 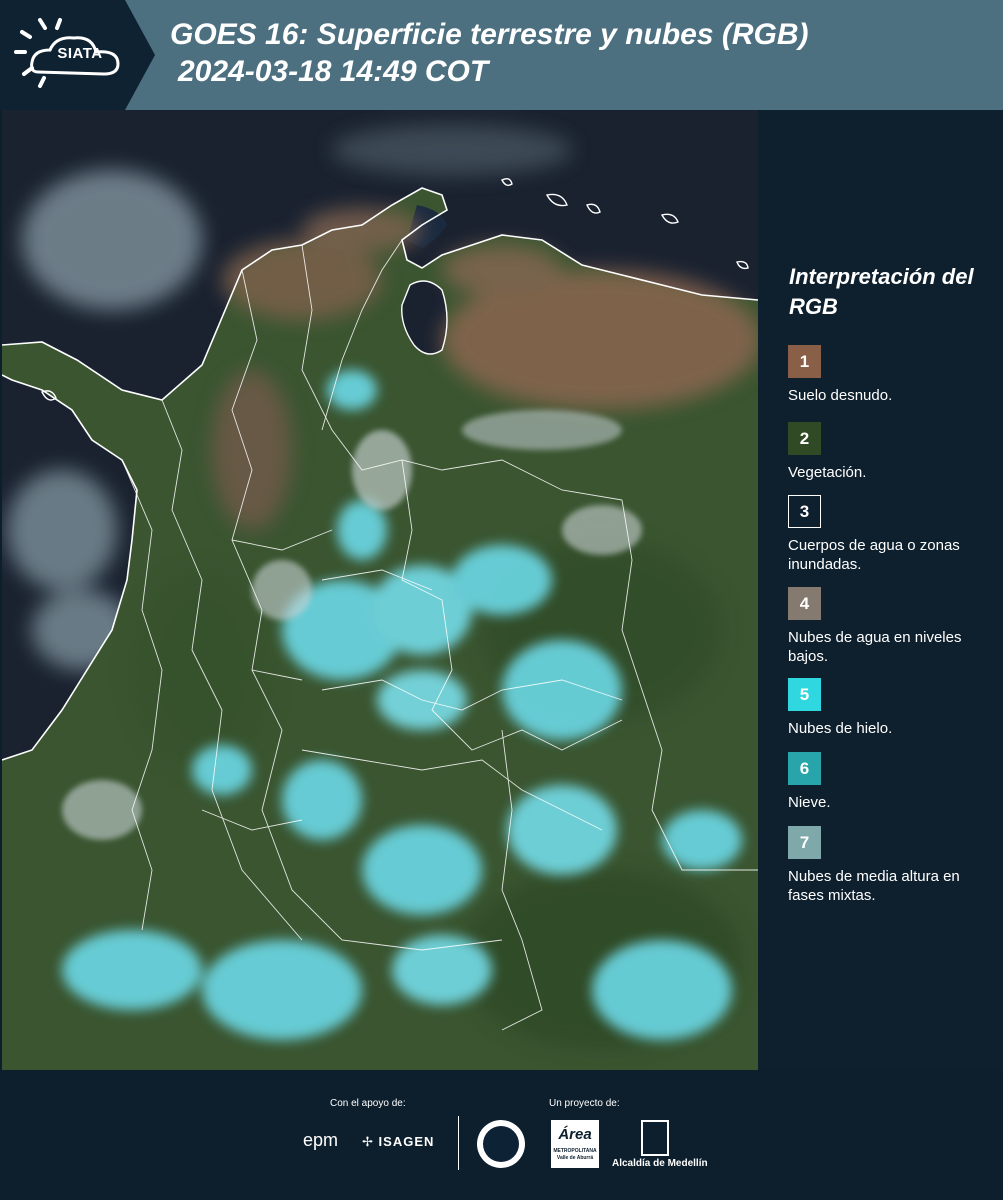 I want to click on seal-inner-icon, so click(x=501, y=1144).